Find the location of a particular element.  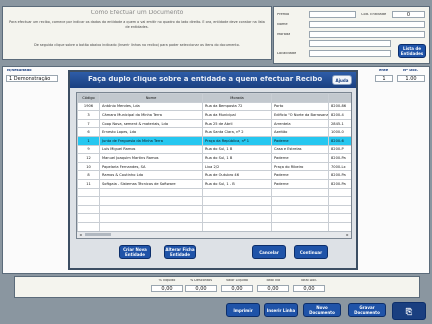

nome-field is located at coordinates (367, 24).